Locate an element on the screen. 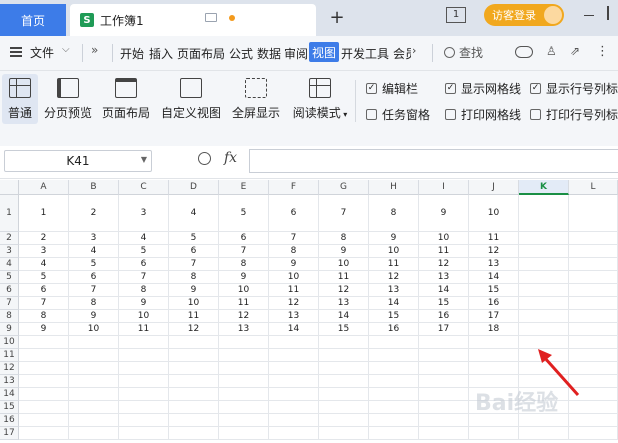 Image resolution: width=618 pixels, height=443 pixels. cell-b1: 2 is located at coordinates (94, 213).